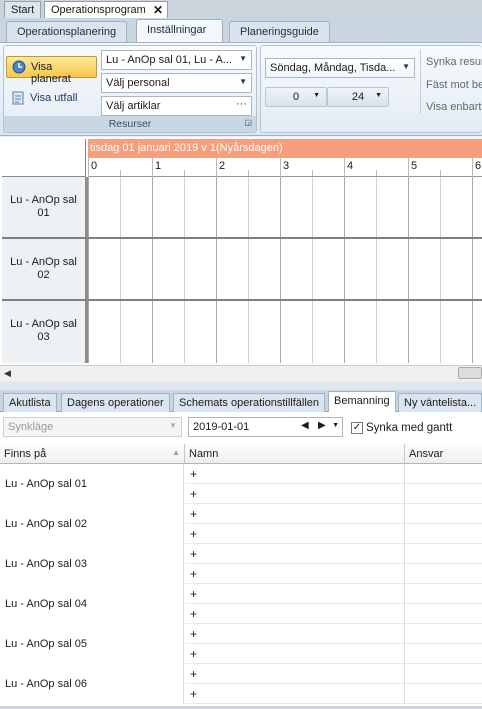 The width and height of the screenshot is (482, 709). What do you see at coordinates (322, 425) in the screenshot?
I see `calendar-next-icon: ▶` at bounding box center [322, 425].